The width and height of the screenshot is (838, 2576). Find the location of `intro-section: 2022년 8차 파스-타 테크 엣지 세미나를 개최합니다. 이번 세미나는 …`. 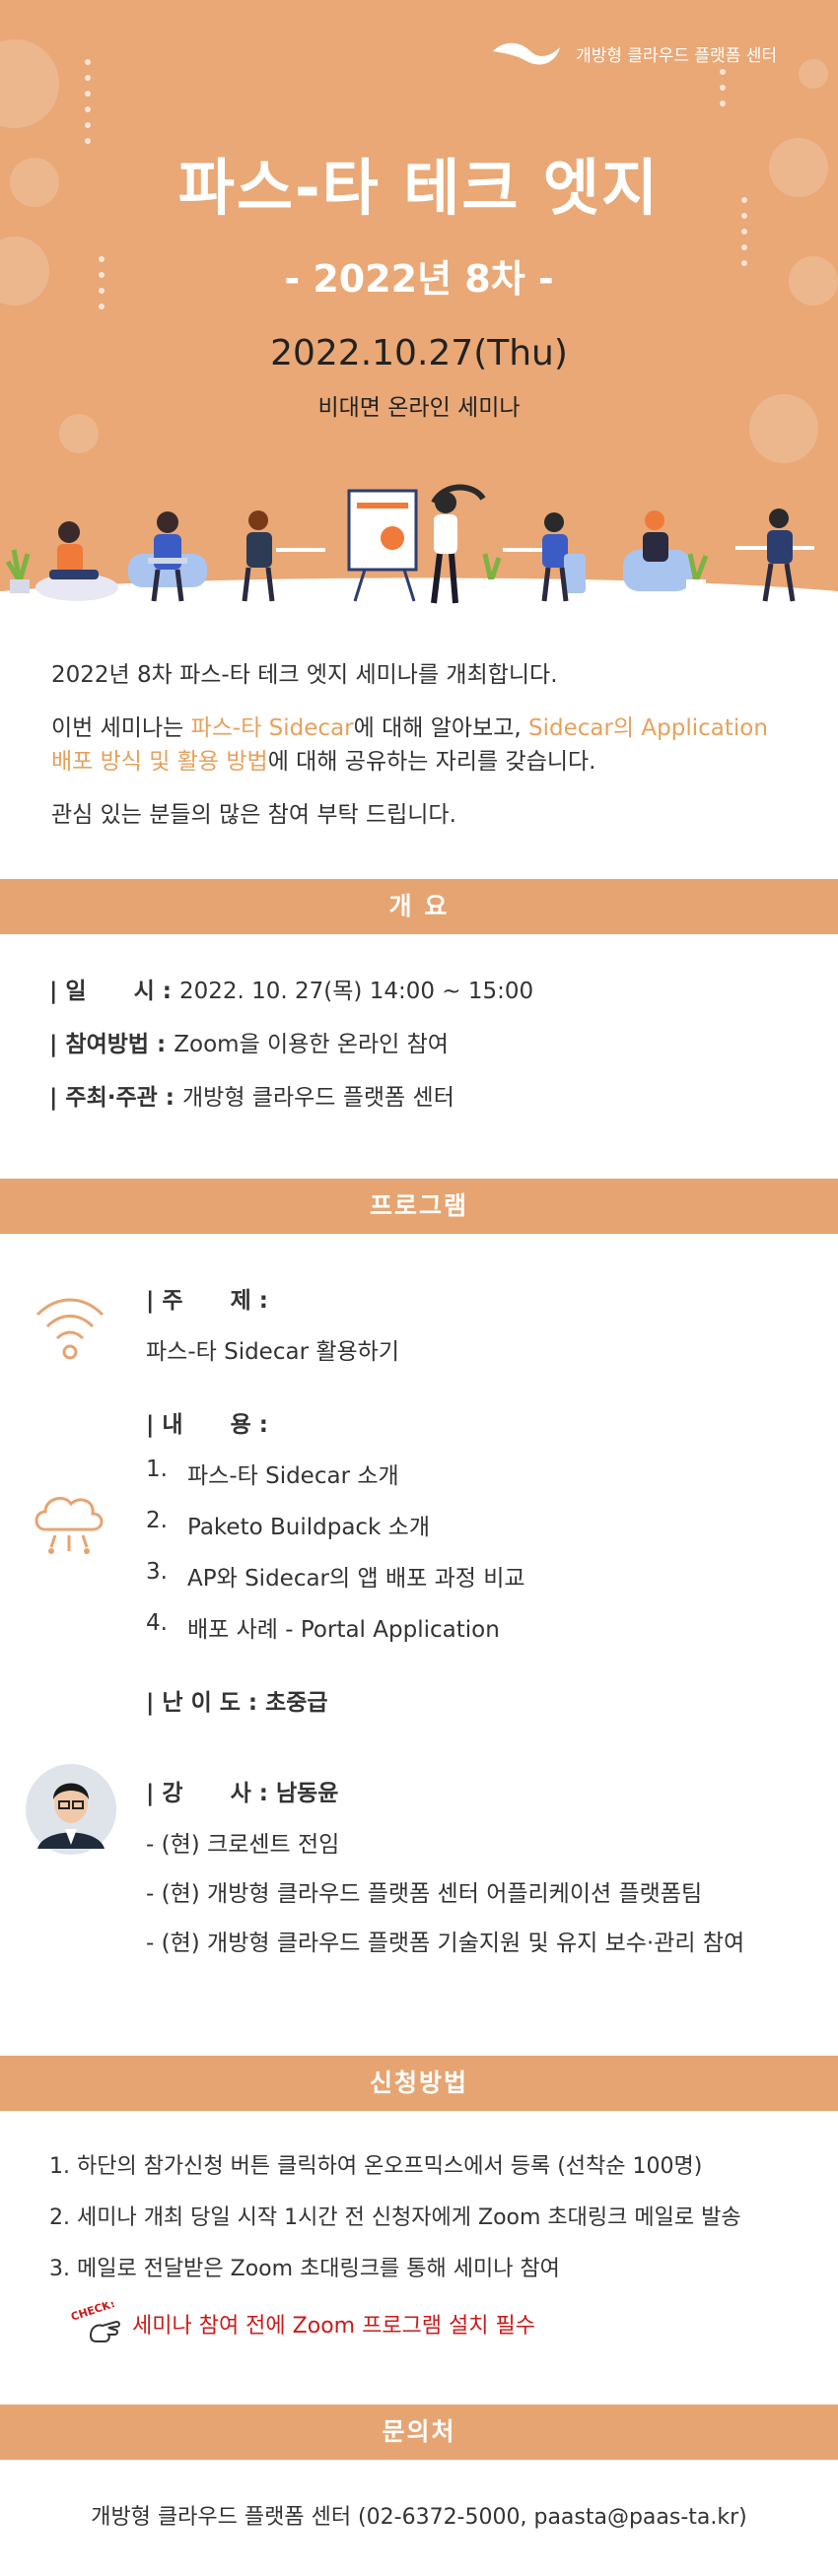

intro-section: 2022년 8차 파스-타 테크 엣지 세미나를 개최합니다. 이번 세미나는 … is located at coordinates (419, 745).